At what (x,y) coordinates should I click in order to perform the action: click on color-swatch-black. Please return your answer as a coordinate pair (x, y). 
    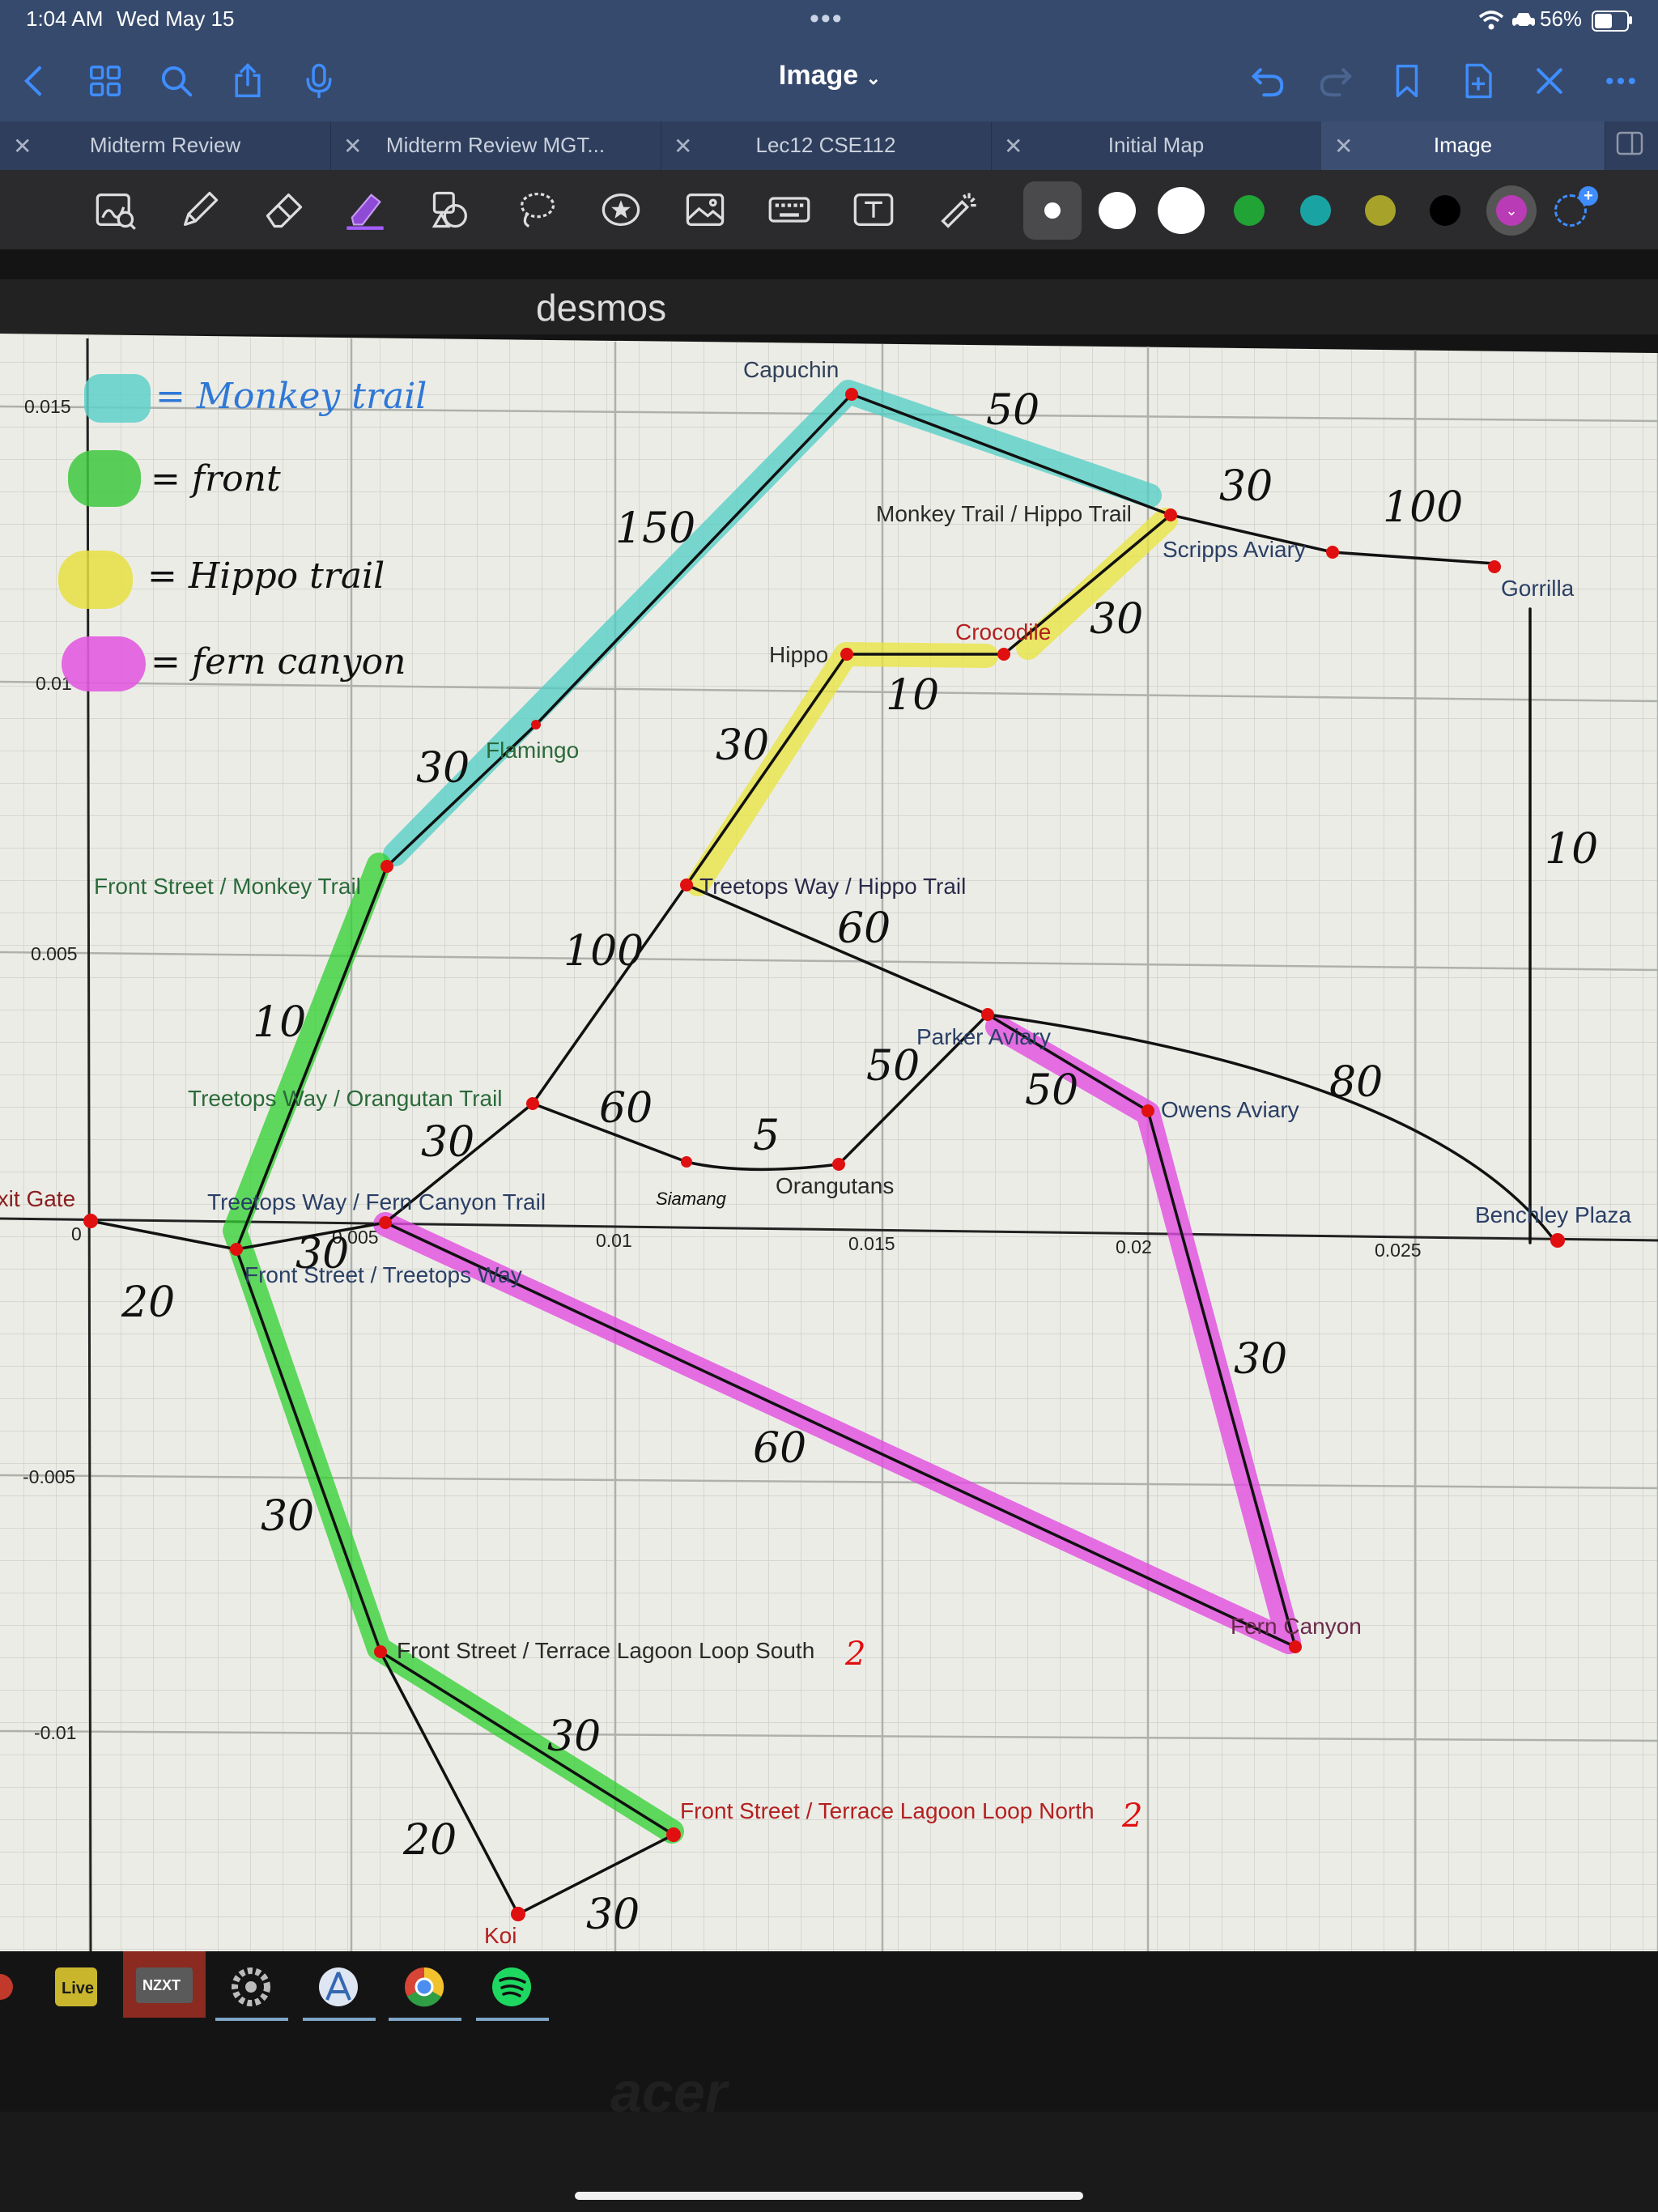
    Looking at the image, I should click on (1445, 211).